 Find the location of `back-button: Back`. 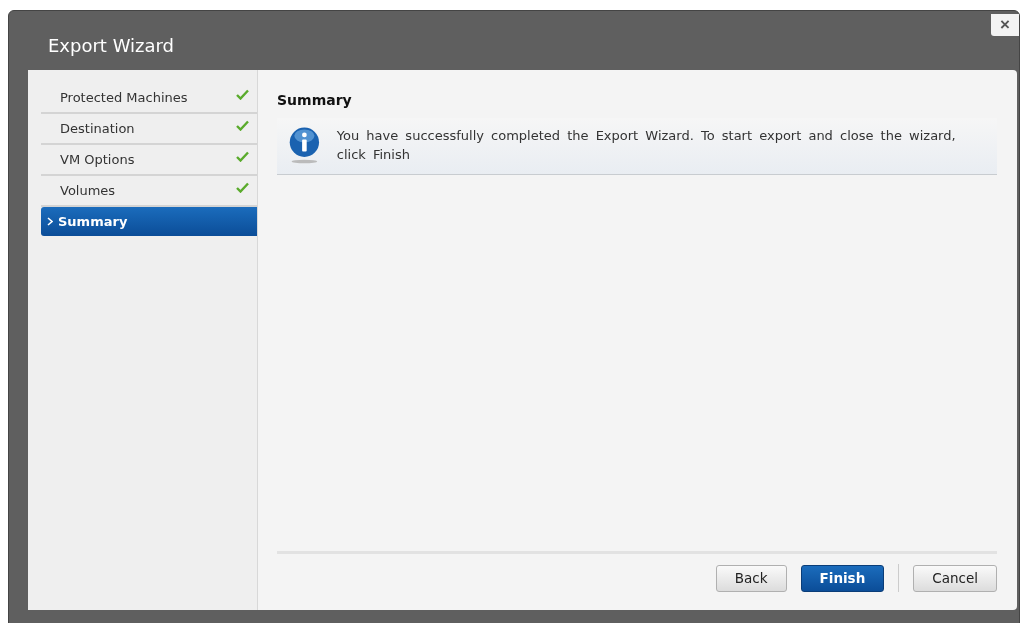

back-button: Back is located at coordinates (751, 578).